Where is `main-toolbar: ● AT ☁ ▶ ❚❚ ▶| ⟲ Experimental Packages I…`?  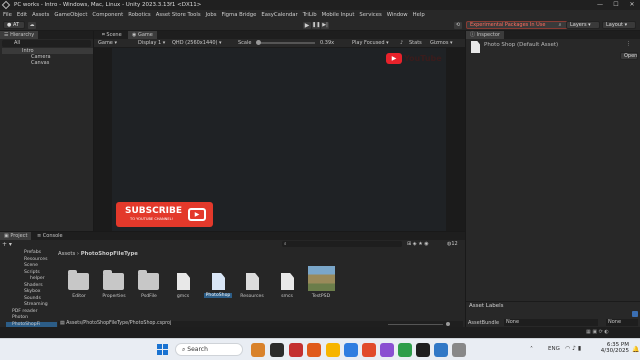 main-toolbar: ● AT ☁ ▶ ❚❚ ▶| ⟲ Experimental Packages I… is located at coordinates (320, 25).